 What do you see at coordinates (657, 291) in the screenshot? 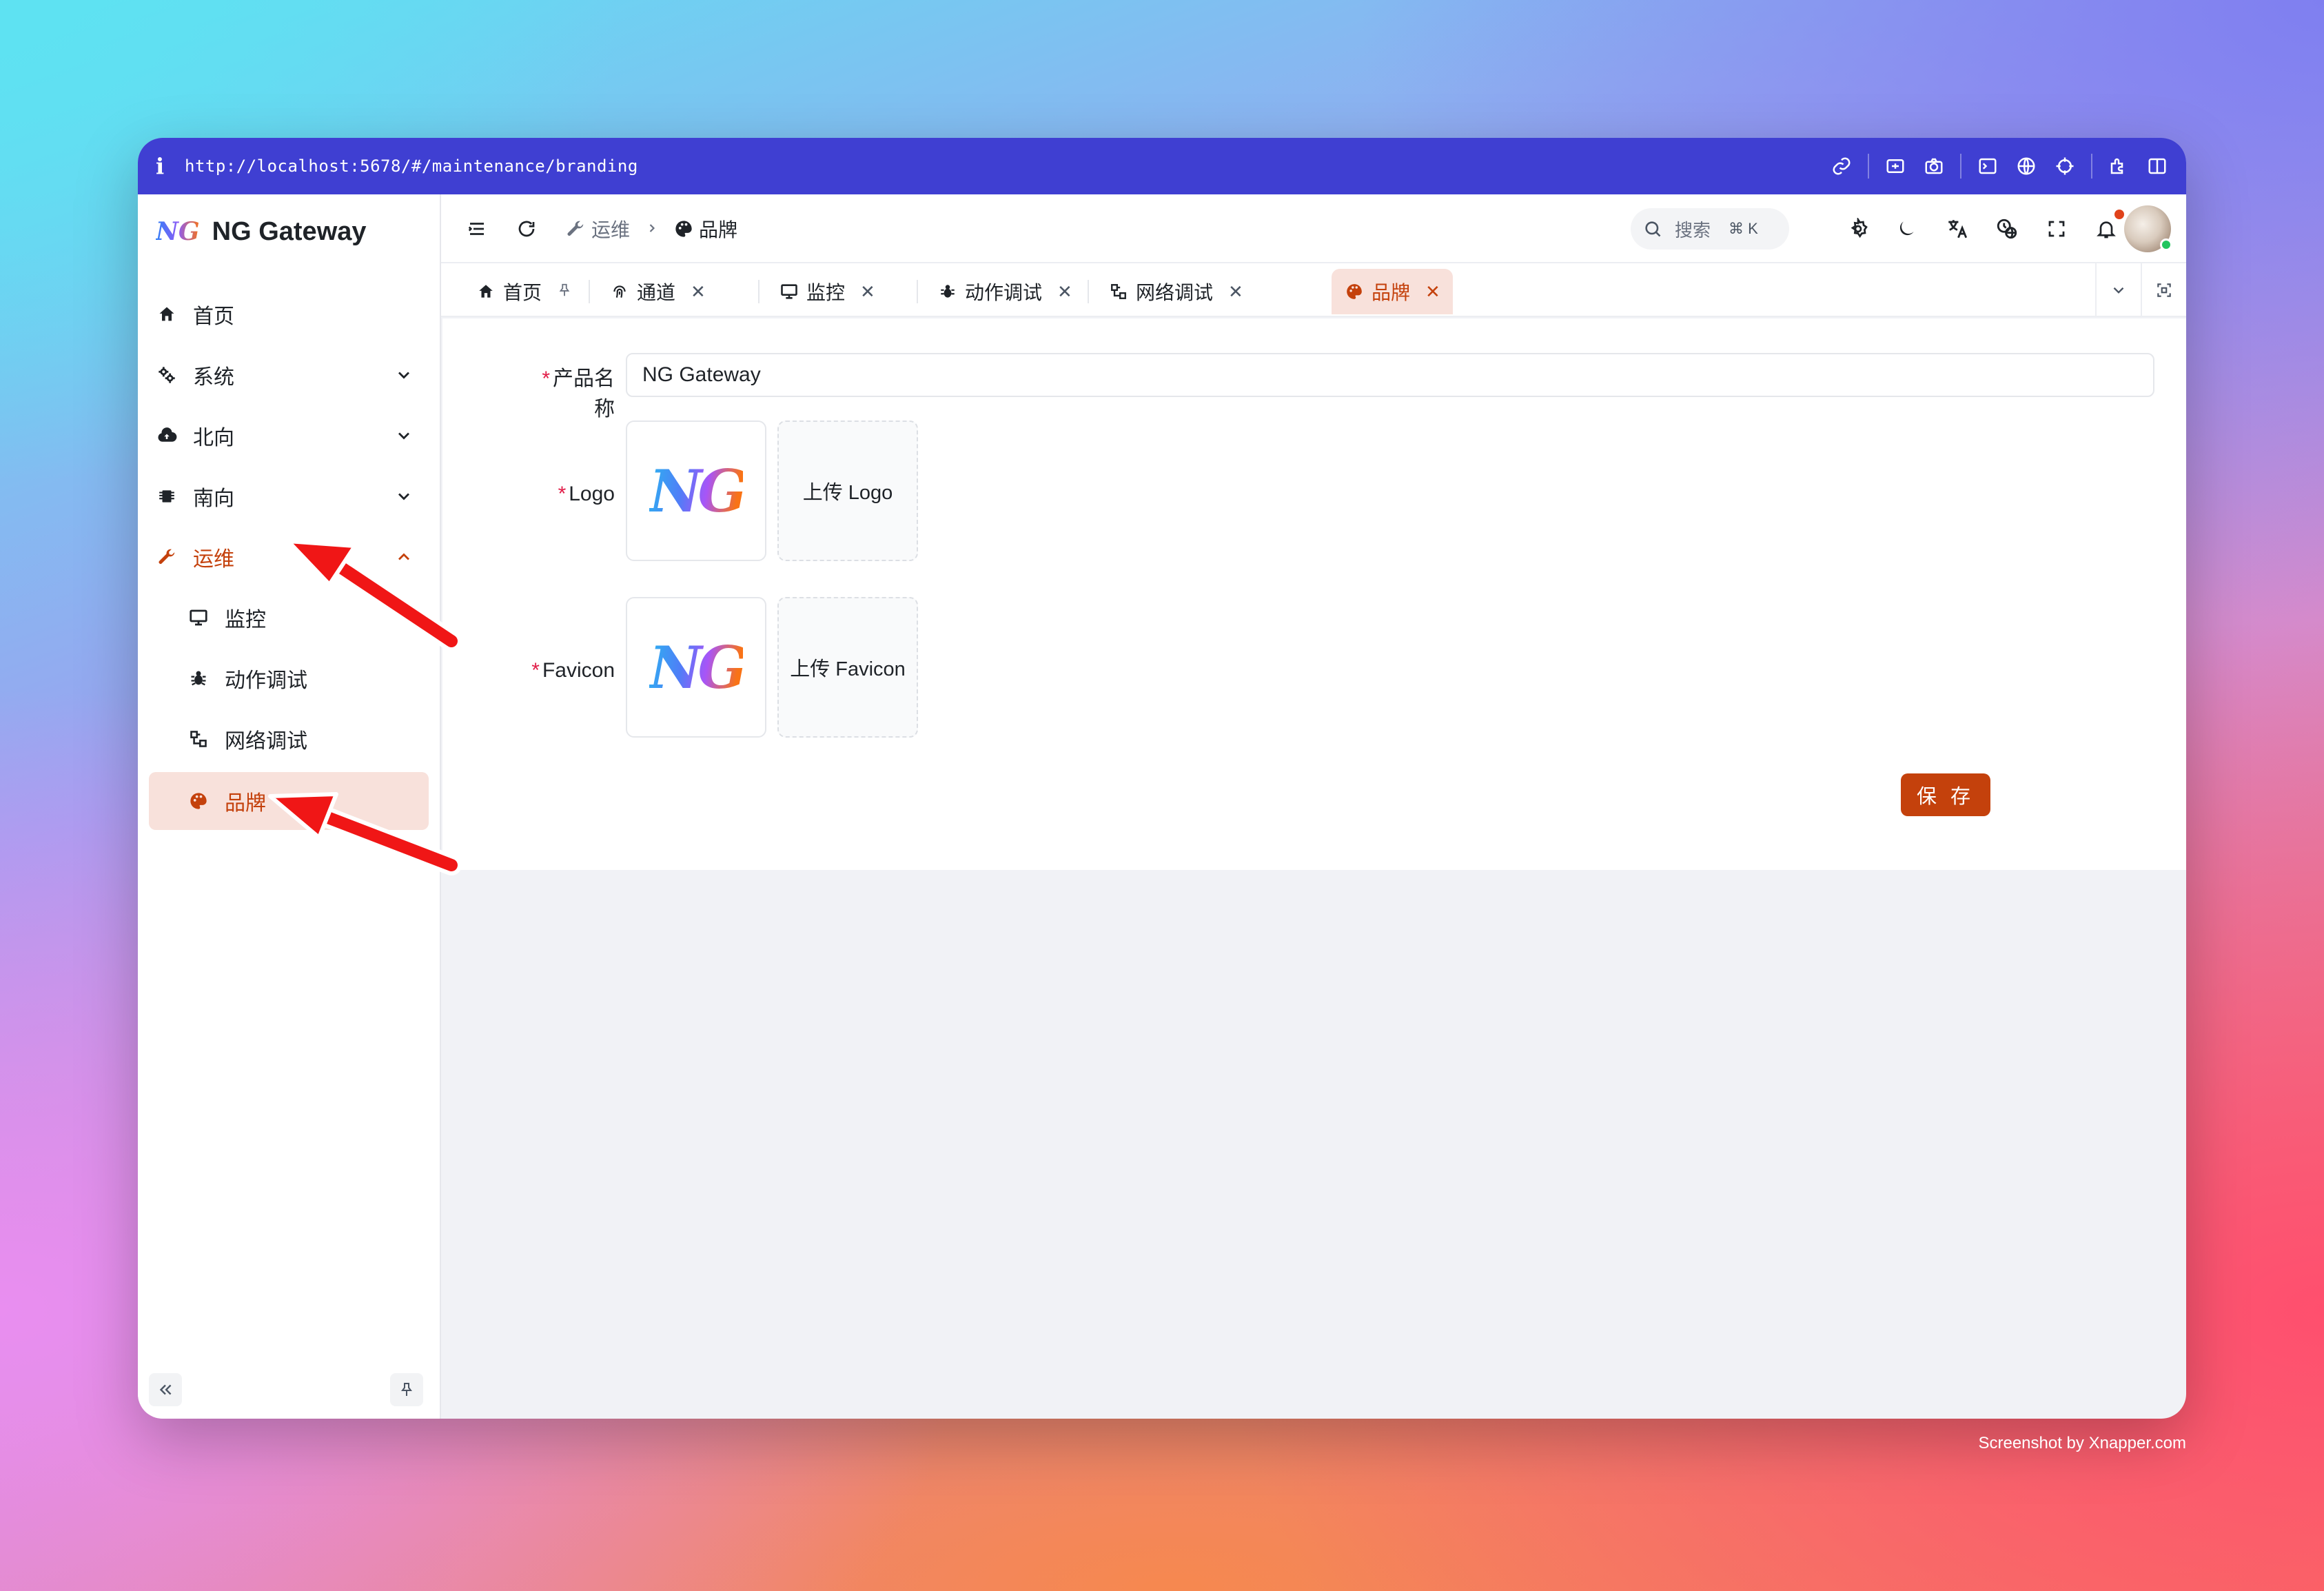
I see `tab-channels: 通道 ✕` at bounding box center [657, 291].